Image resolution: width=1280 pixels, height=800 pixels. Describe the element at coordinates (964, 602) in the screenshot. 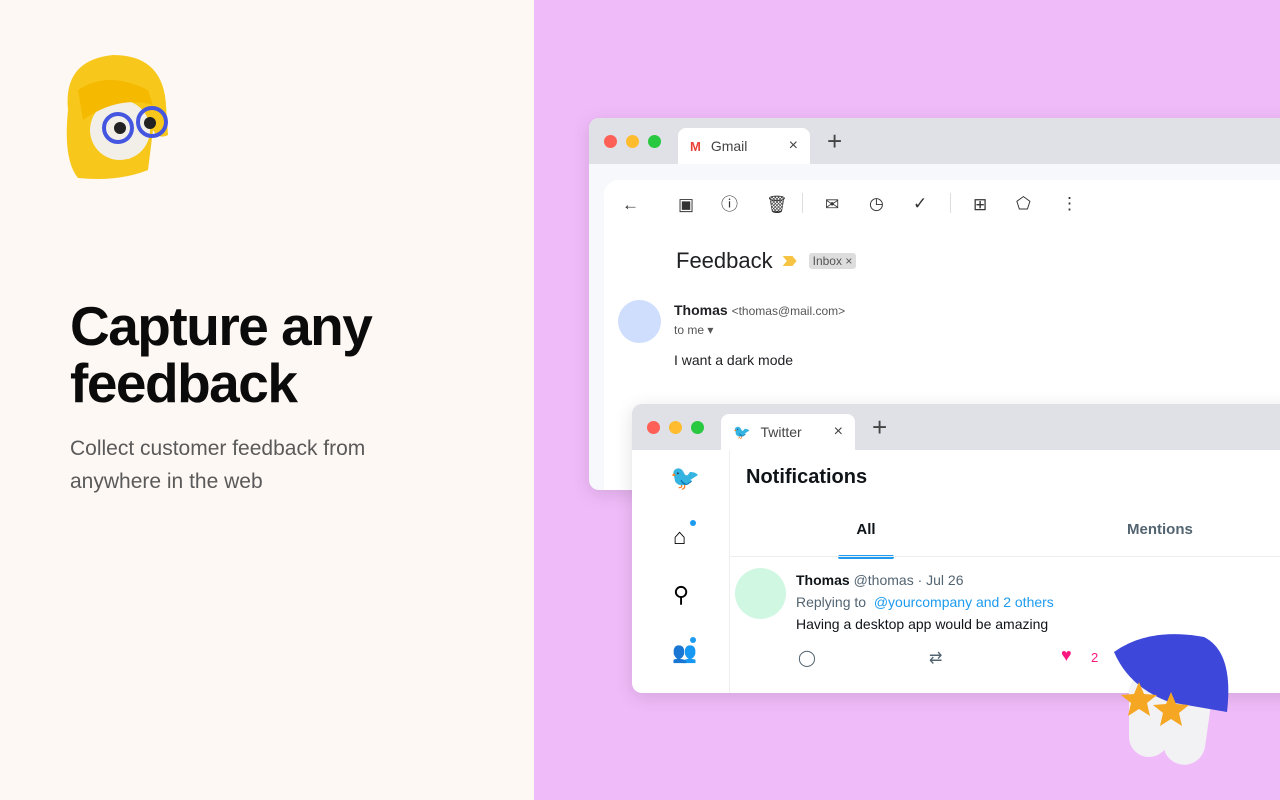

I see `replying-to-link: @yourcompany and 2 others` at that location.